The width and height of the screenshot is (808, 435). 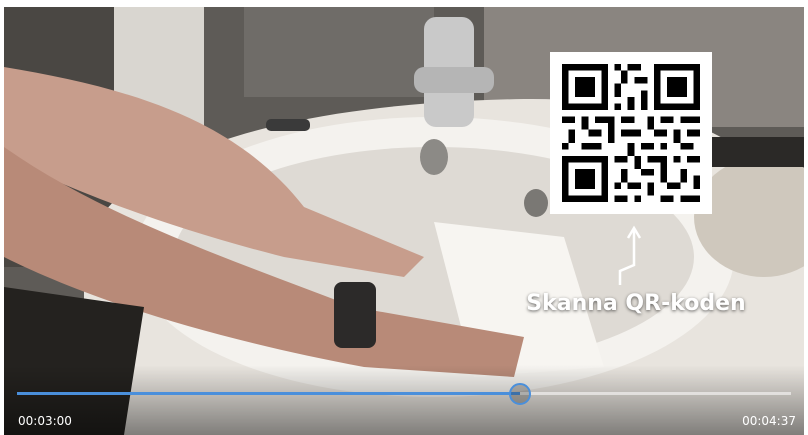 I want to click on qr-code, so click(x=631, y=133).